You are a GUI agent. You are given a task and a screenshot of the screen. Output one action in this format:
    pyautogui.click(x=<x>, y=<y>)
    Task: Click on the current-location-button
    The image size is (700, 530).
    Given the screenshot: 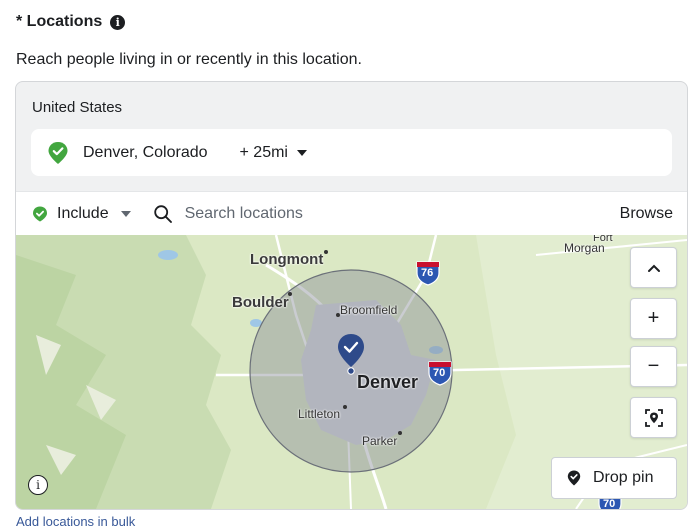 What is the action you would take?
    pyautogui.click(x=653, y=417)
    